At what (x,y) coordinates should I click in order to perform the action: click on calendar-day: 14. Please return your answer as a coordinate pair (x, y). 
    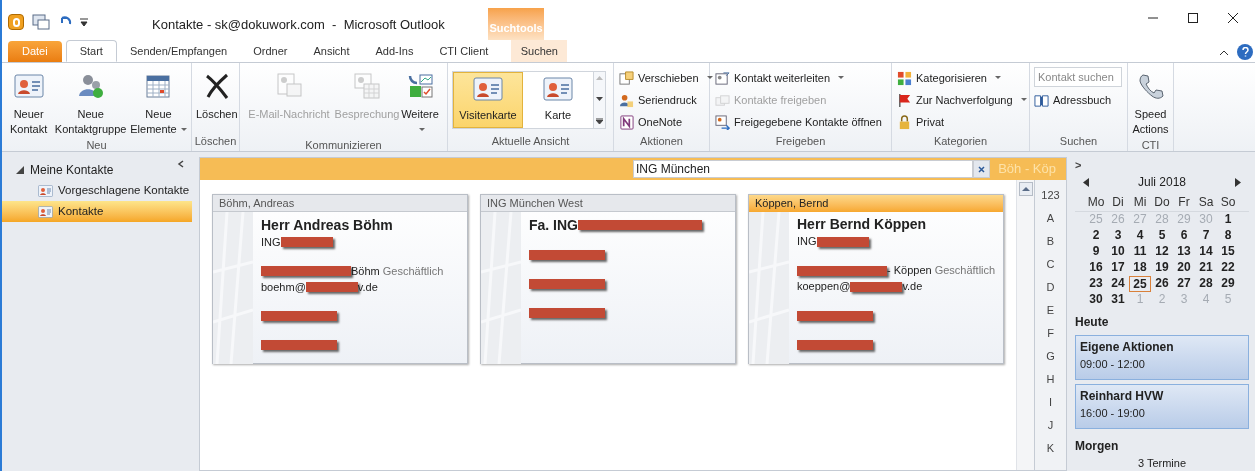
    Looking at the image, I should click on (1206, 252).